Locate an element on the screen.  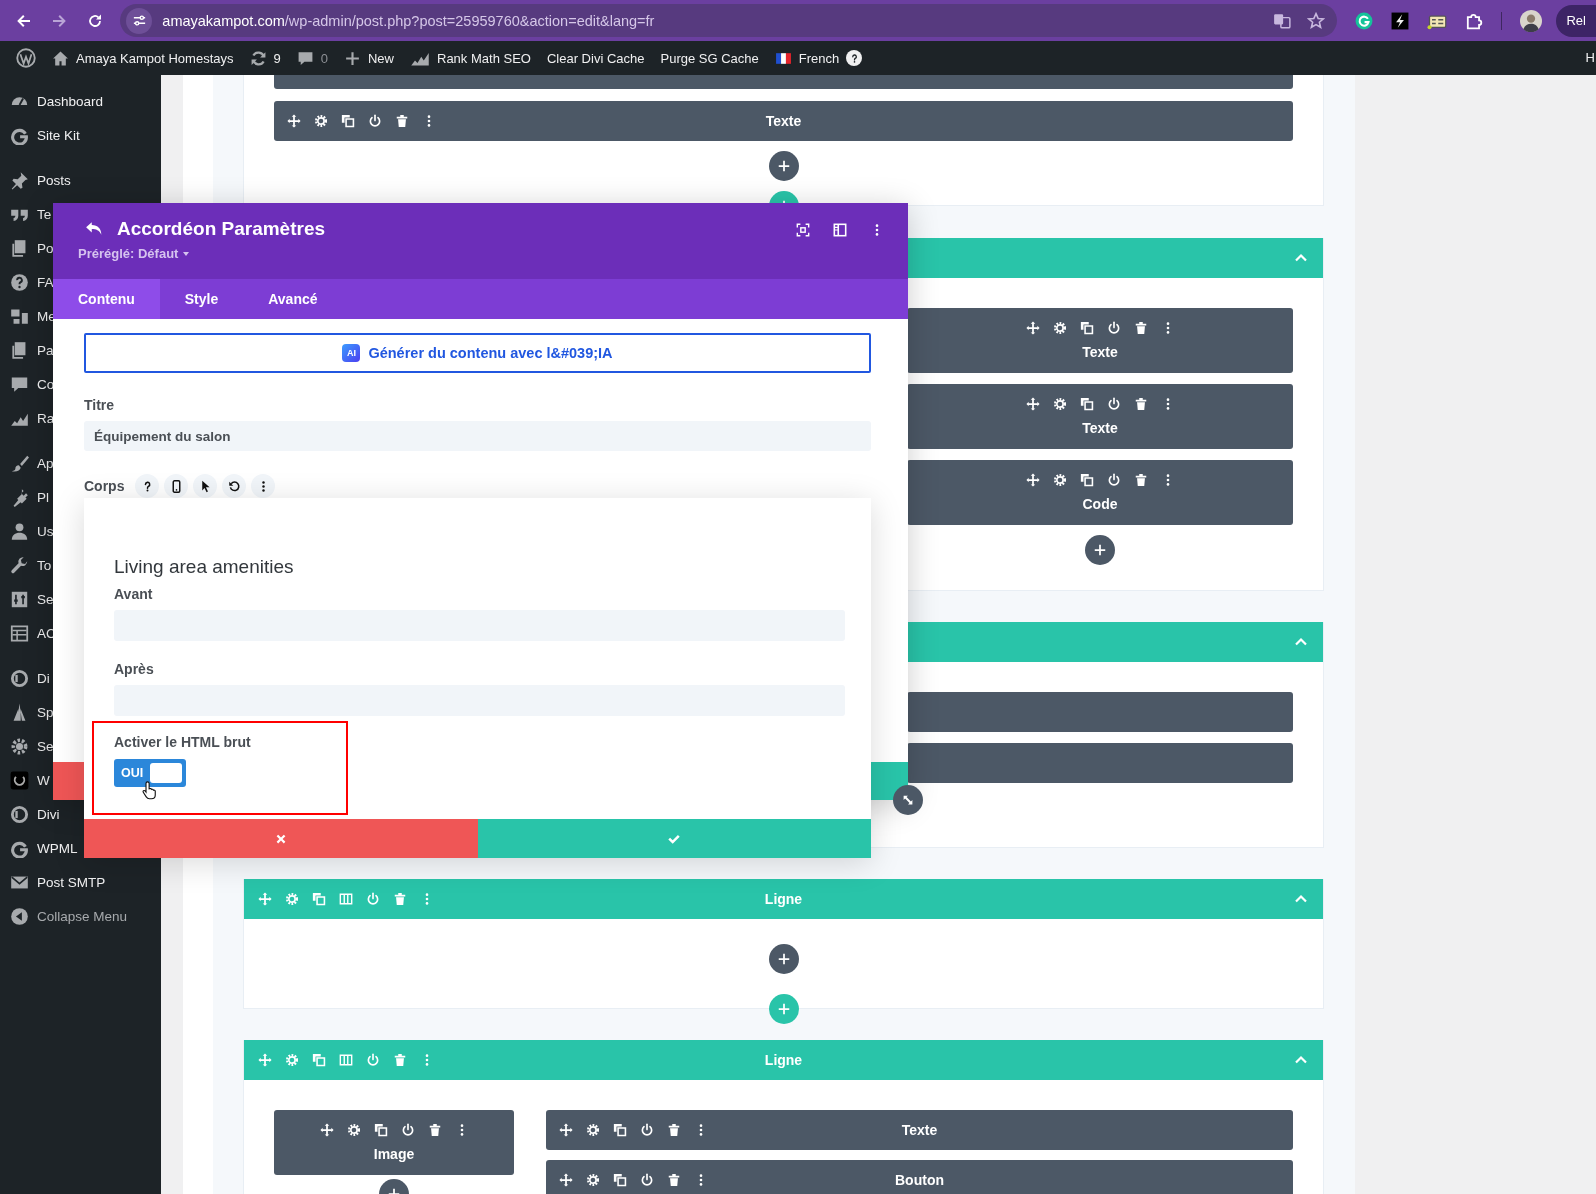
url-text: amayakampot.com/wp-admin/post.php?post=25959760&action=edit&lang=fr is located at coordinates (409, 20).